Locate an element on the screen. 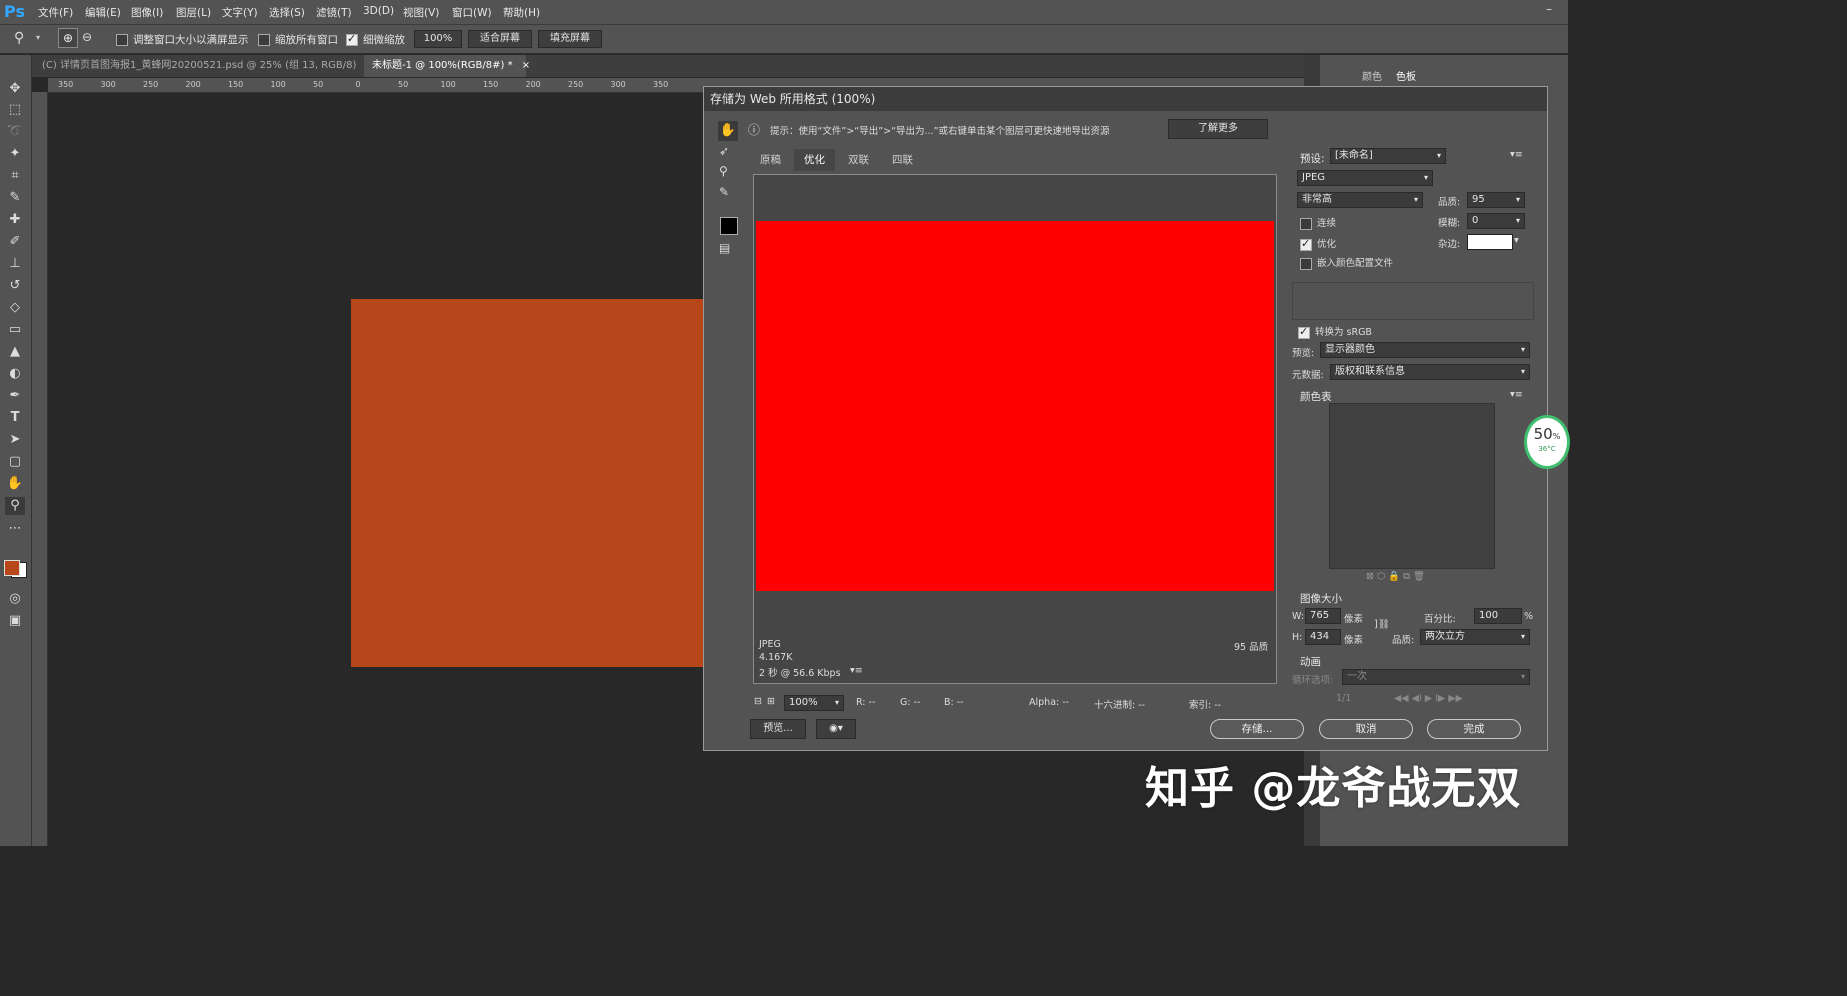  type-tool-icon: T is located at coordinates (15, 418).